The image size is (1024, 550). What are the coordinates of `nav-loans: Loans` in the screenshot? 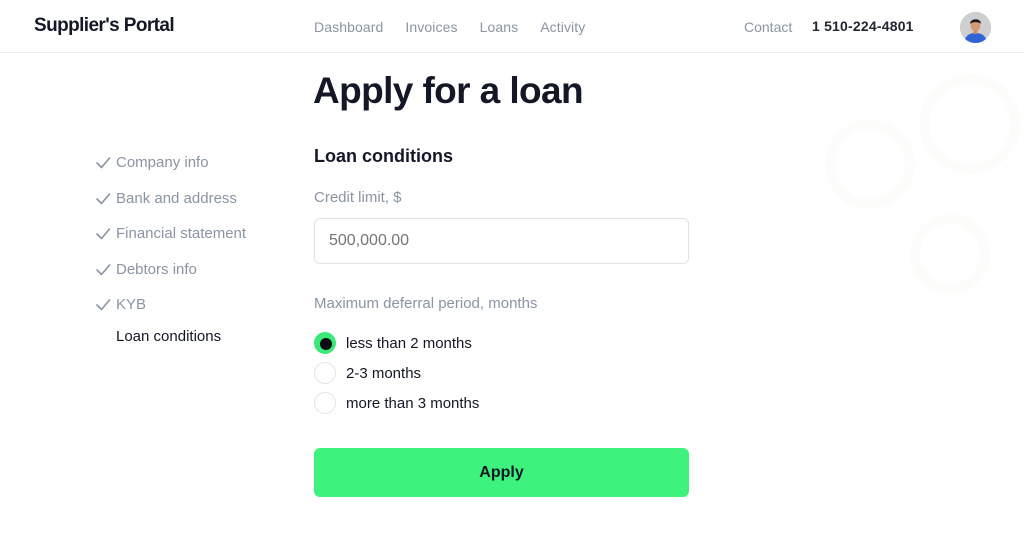 It's located at (499, 27).